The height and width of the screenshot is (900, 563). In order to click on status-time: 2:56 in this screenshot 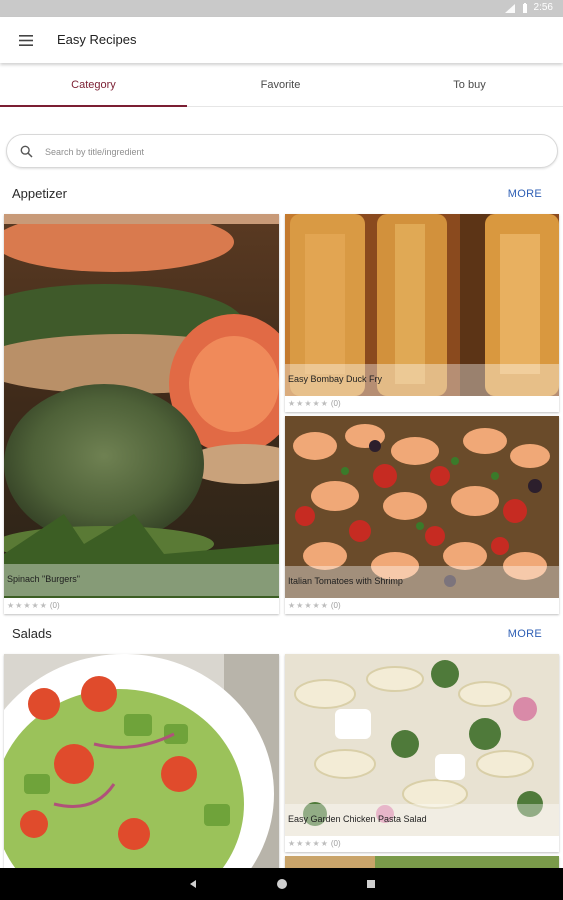, I will do `click(543, 7)`.